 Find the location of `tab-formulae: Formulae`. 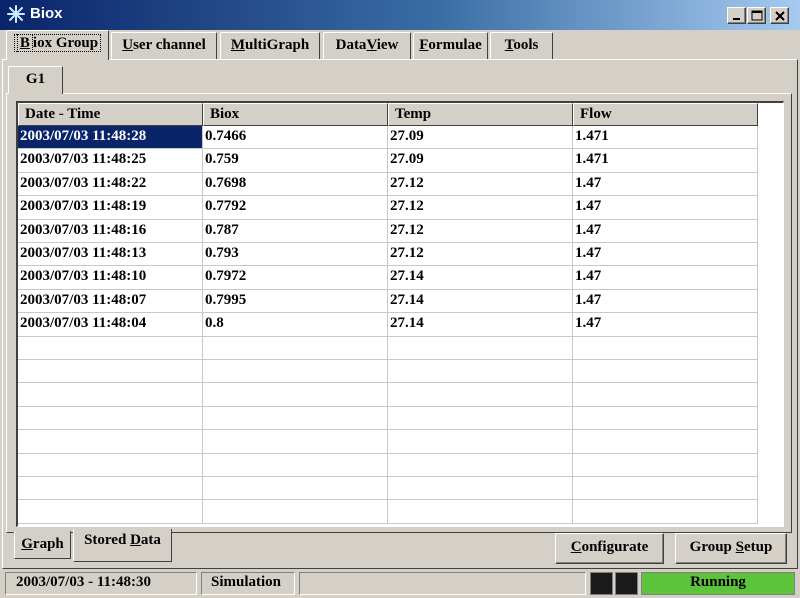

tab-formulae: Formulae is located at coordinates (450, 45).